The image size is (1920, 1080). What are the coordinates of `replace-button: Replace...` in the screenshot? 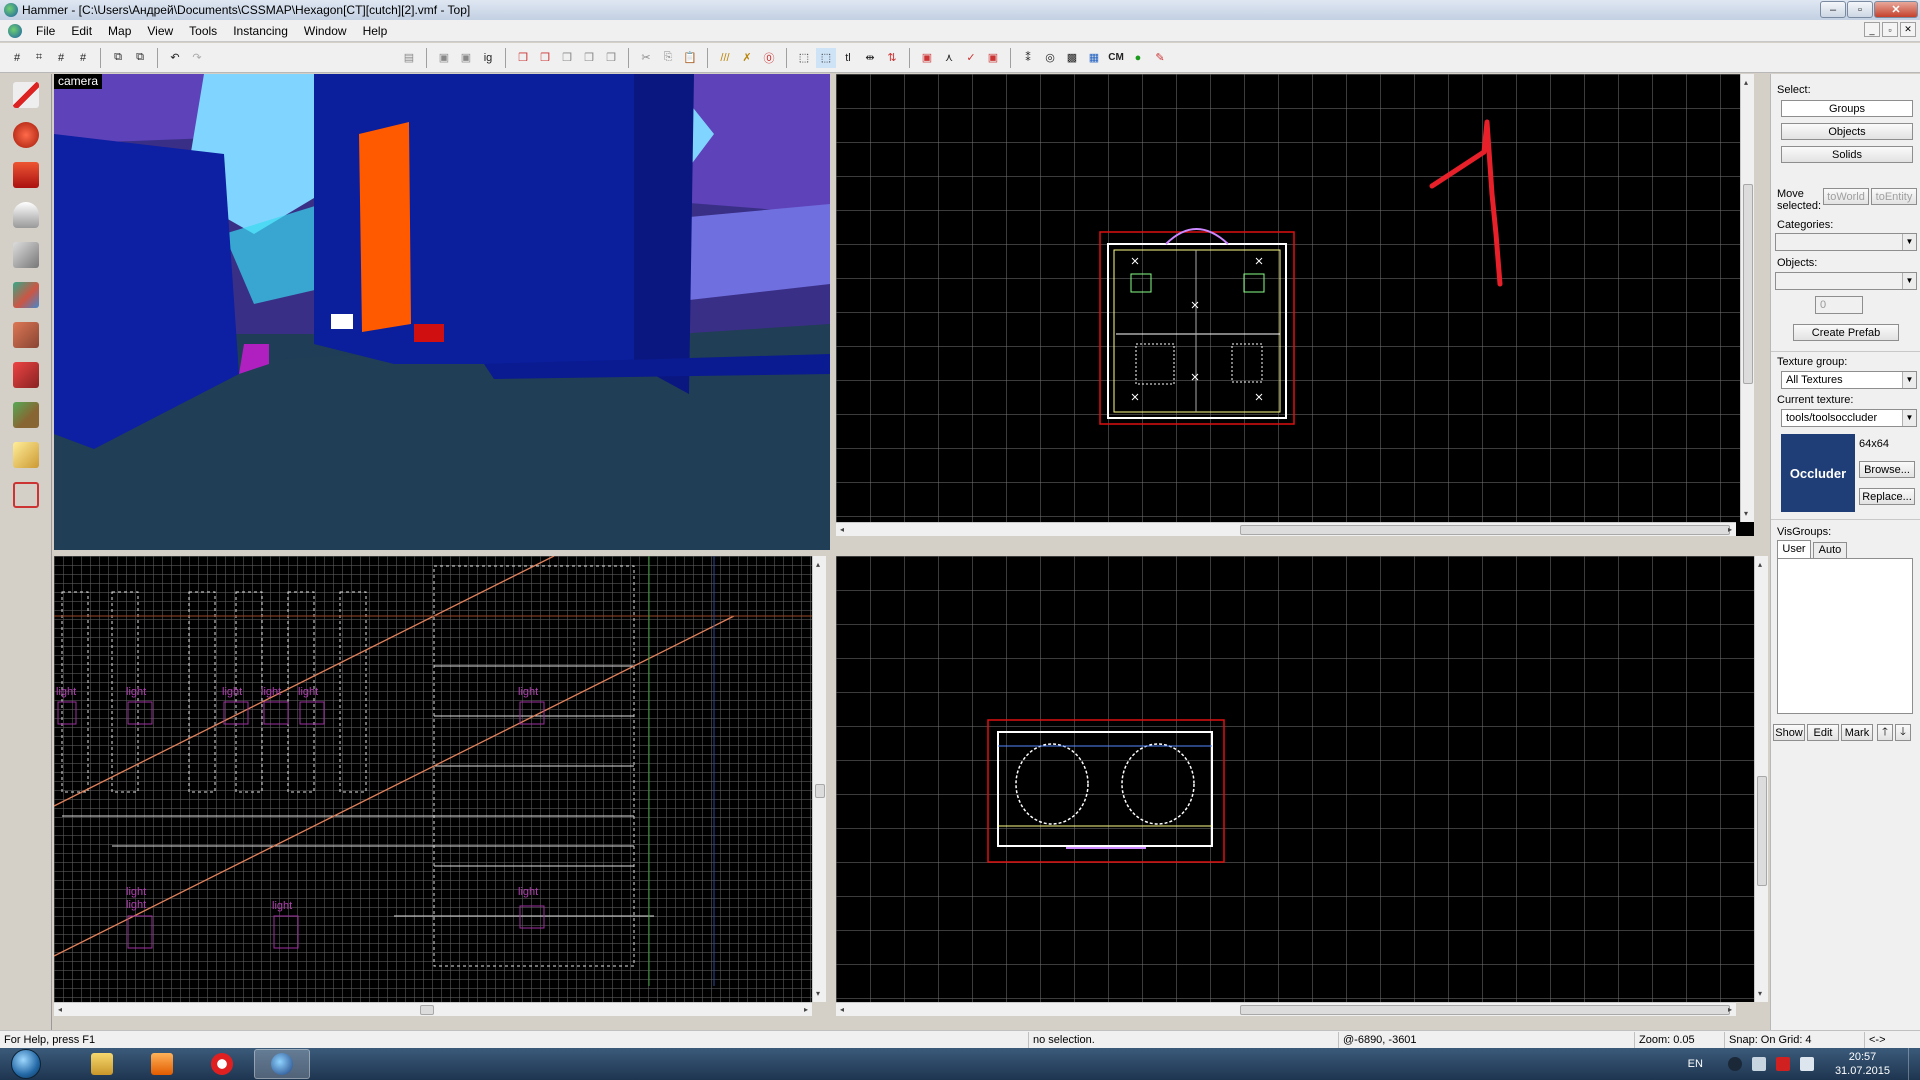 It's located at (1887, 496).